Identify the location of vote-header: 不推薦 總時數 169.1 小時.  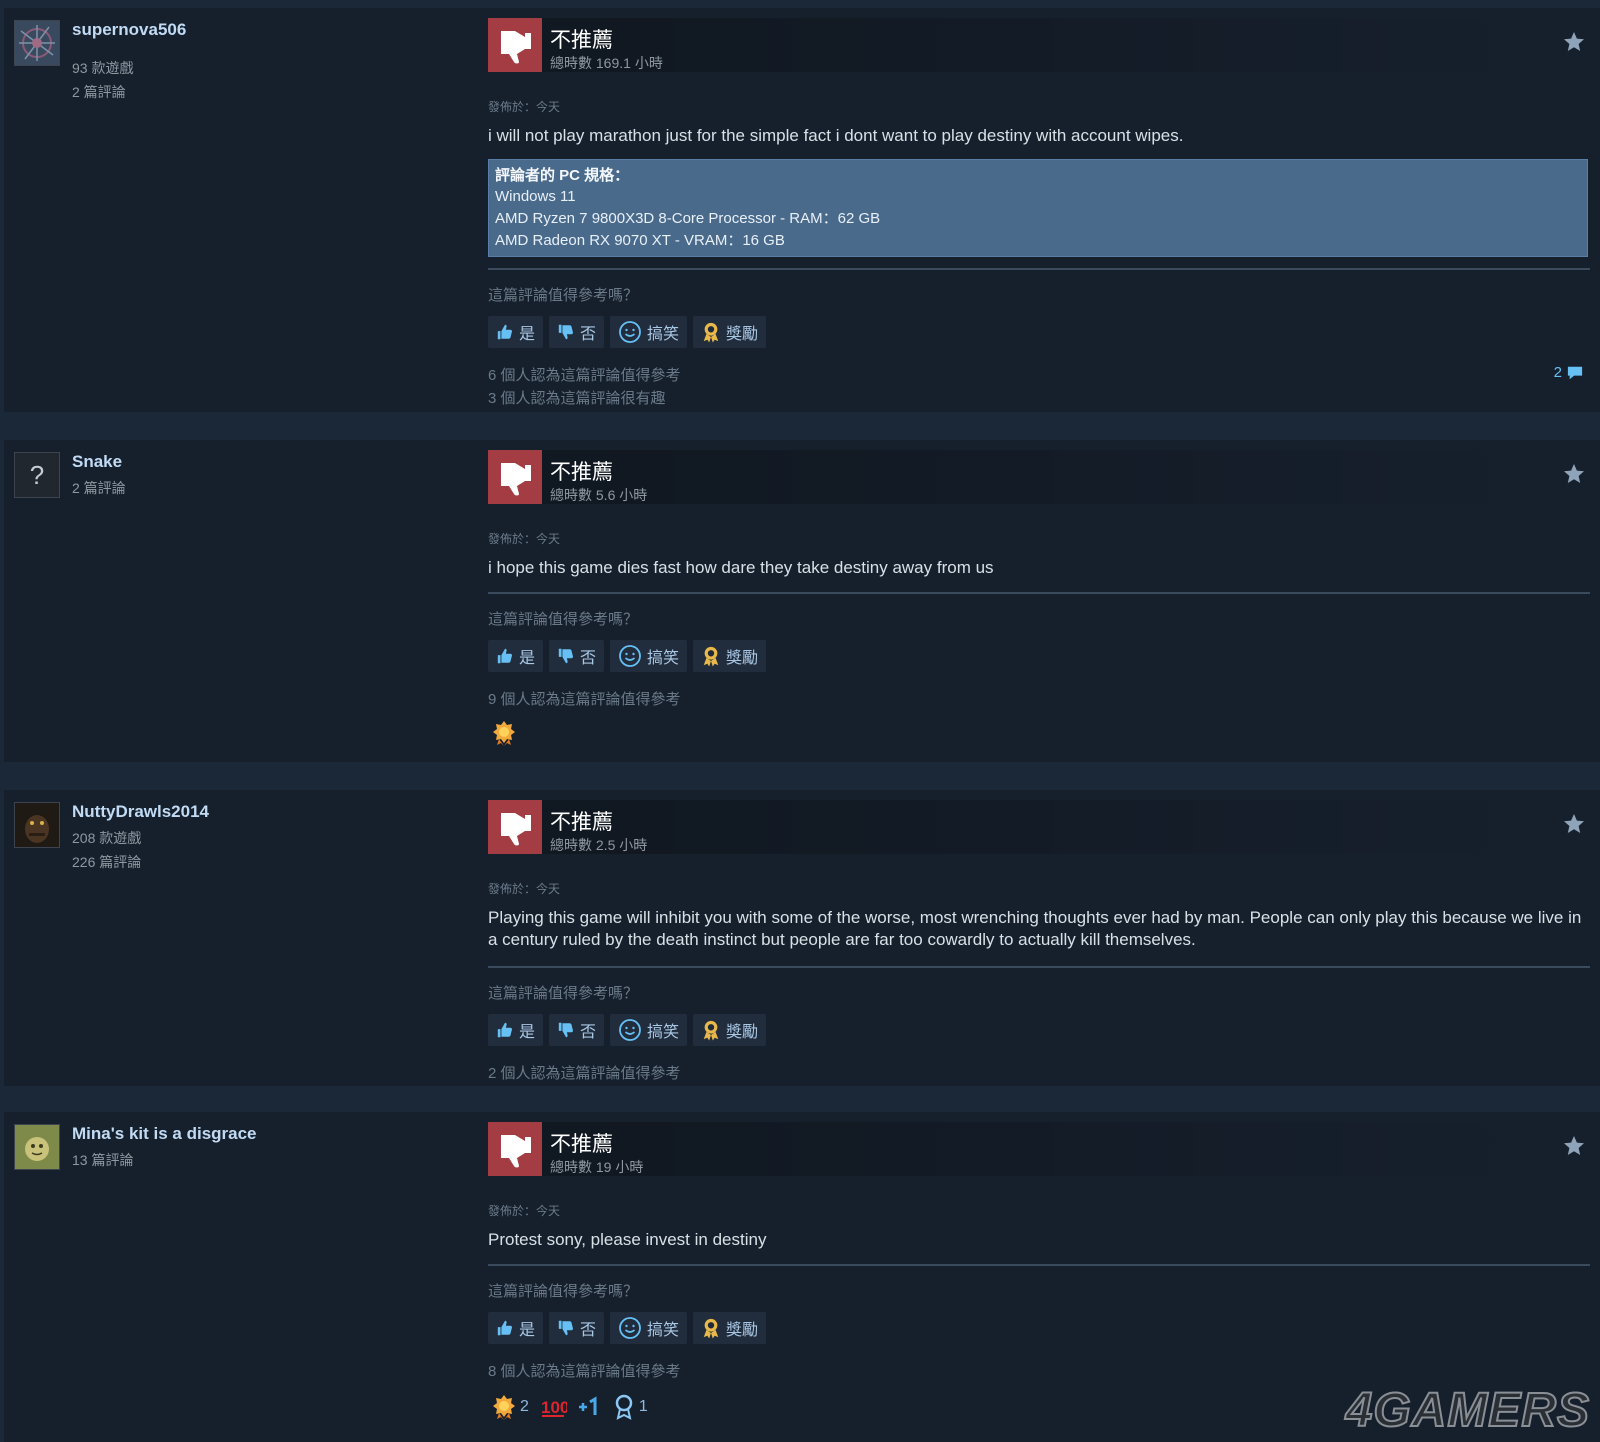
(1039, 45).